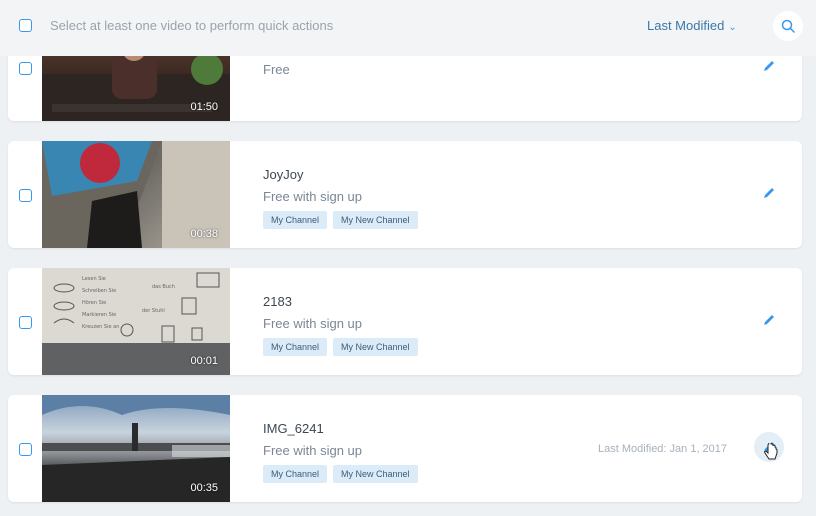 The image size is (816, 516). I want to click on search-button, so click(788, 26).